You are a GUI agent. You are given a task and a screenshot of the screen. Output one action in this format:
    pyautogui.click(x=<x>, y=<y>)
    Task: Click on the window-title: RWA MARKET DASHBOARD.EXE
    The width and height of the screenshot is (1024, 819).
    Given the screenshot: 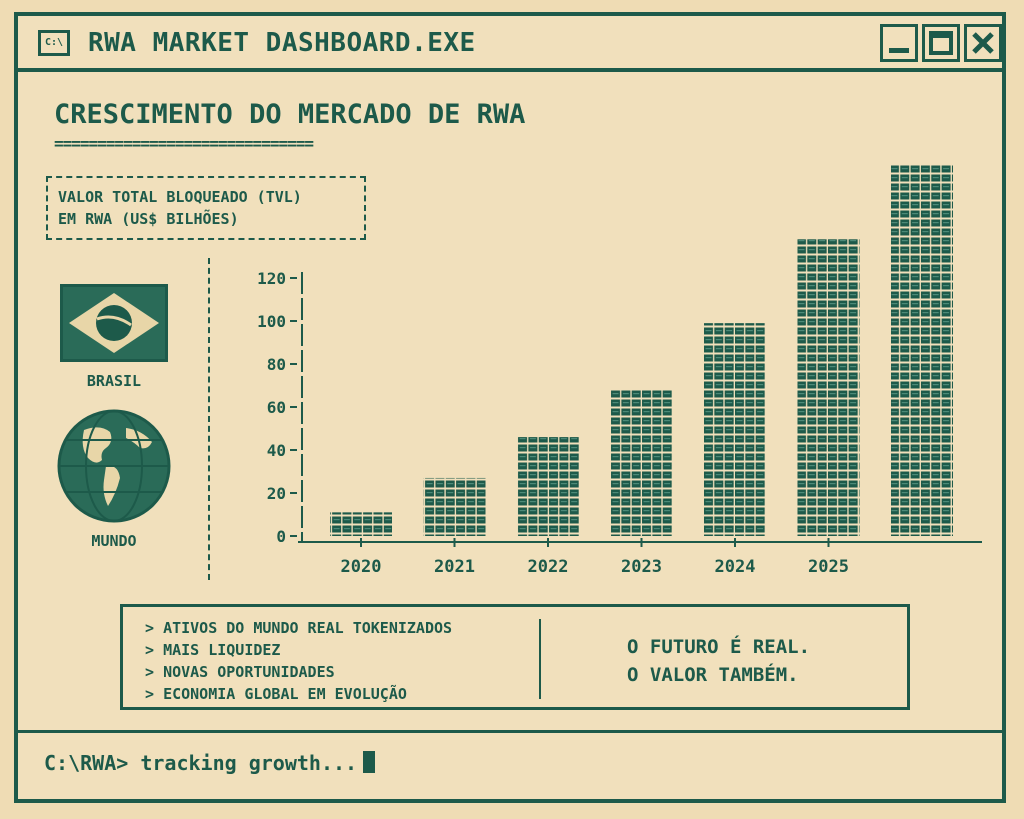 What is the action you would take?
    pyautogui.click(x=282, y=43)
    